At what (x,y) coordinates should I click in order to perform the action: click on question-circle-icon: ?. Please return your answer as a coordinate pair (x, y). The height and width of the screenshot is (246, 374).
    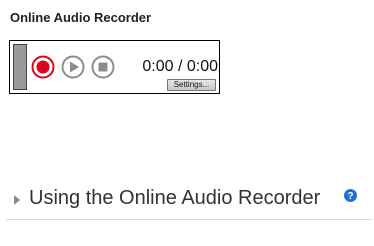
    Looking at the image, I should click on (350, 195).